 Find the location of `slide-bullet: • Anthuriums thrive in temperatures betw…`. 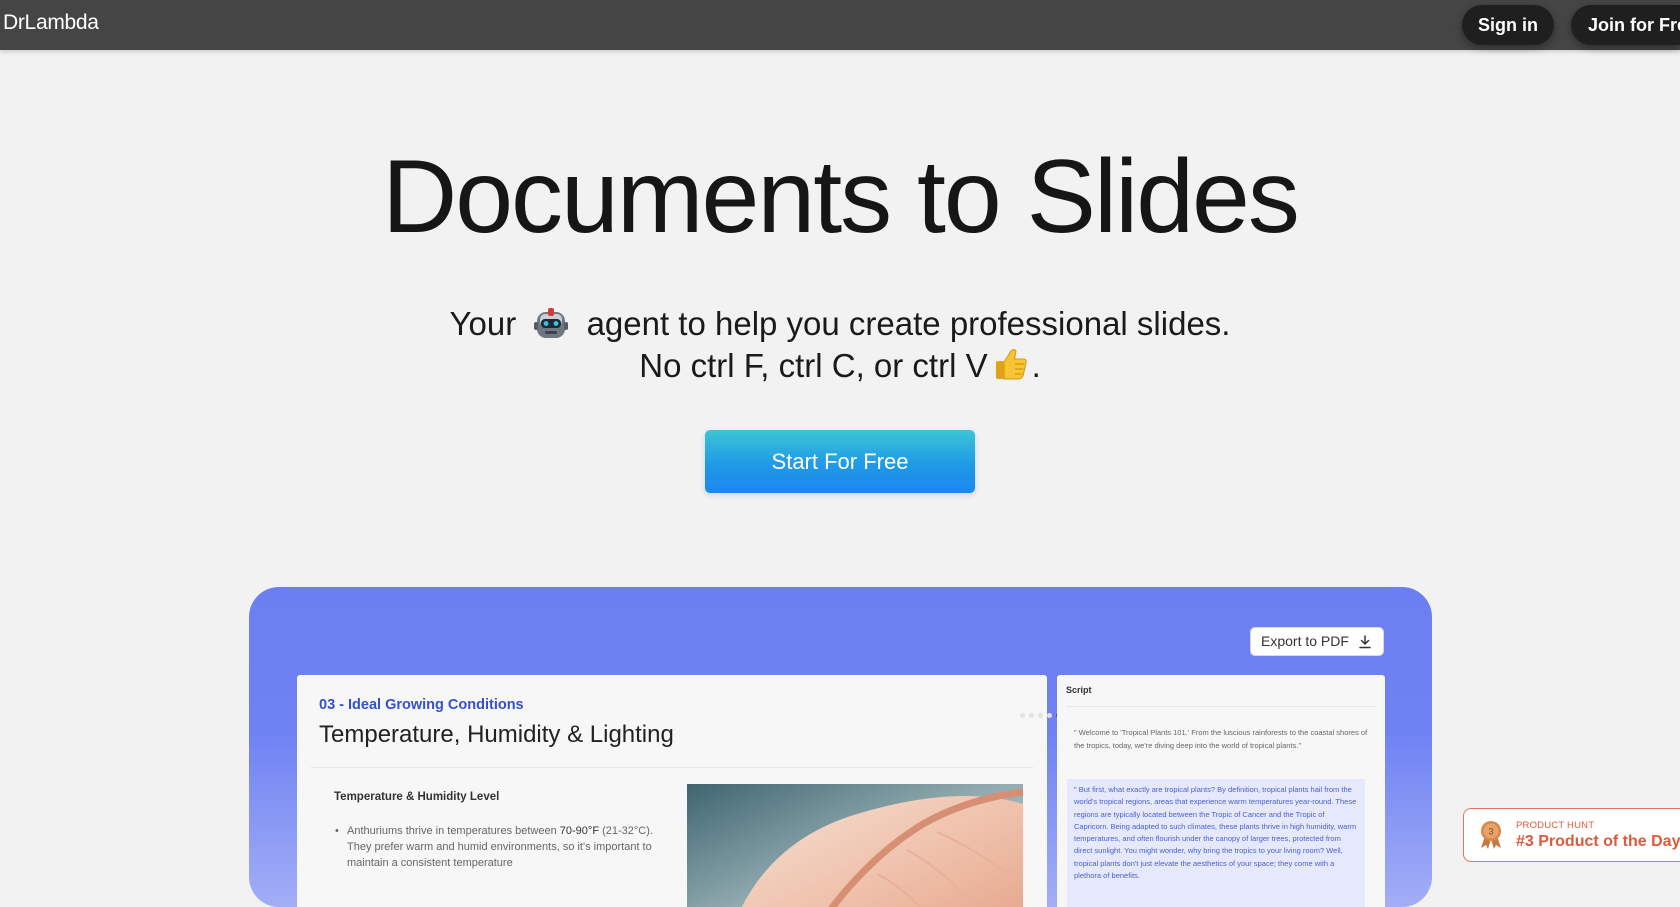

slide-bullet: • Anthuriums thrive in temperatures betw… is located at coordinates (495, 847).